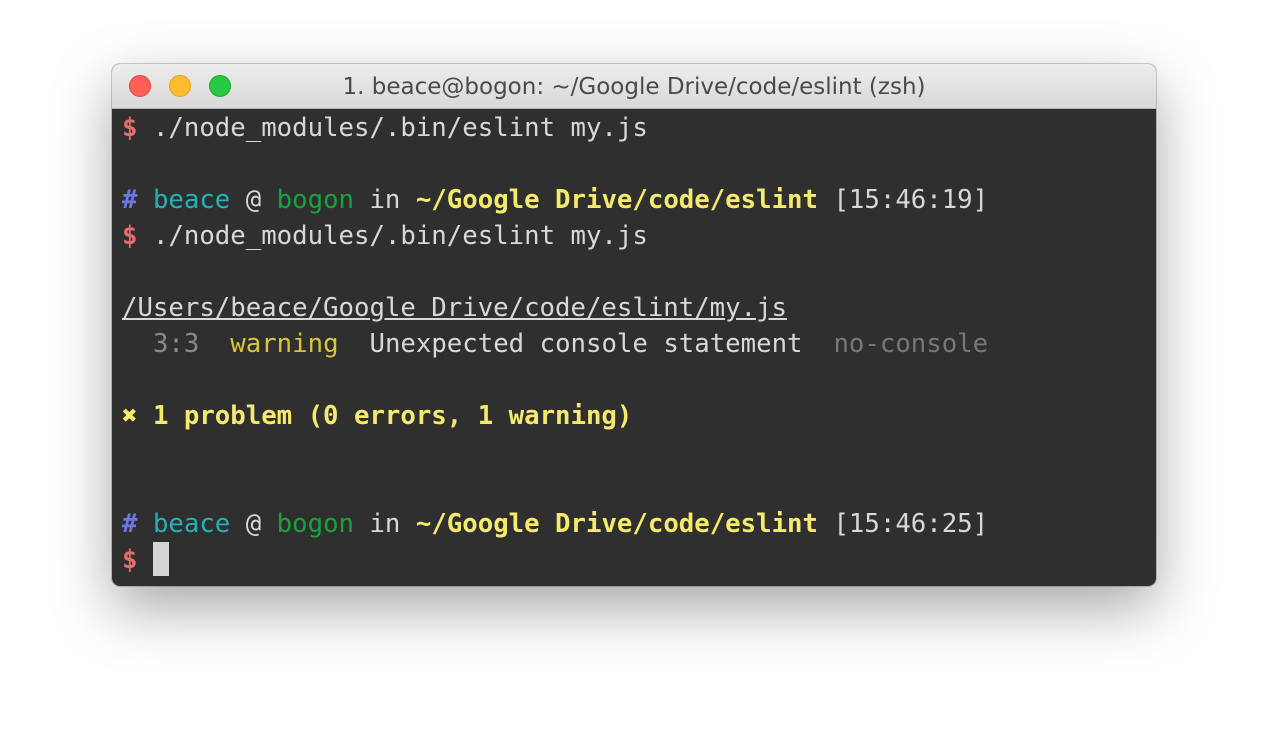 This screenshot has width=1268, height=746. I want to click on lint-summary: 1 problem (0 errors, 1 warning), so click(392, 416).